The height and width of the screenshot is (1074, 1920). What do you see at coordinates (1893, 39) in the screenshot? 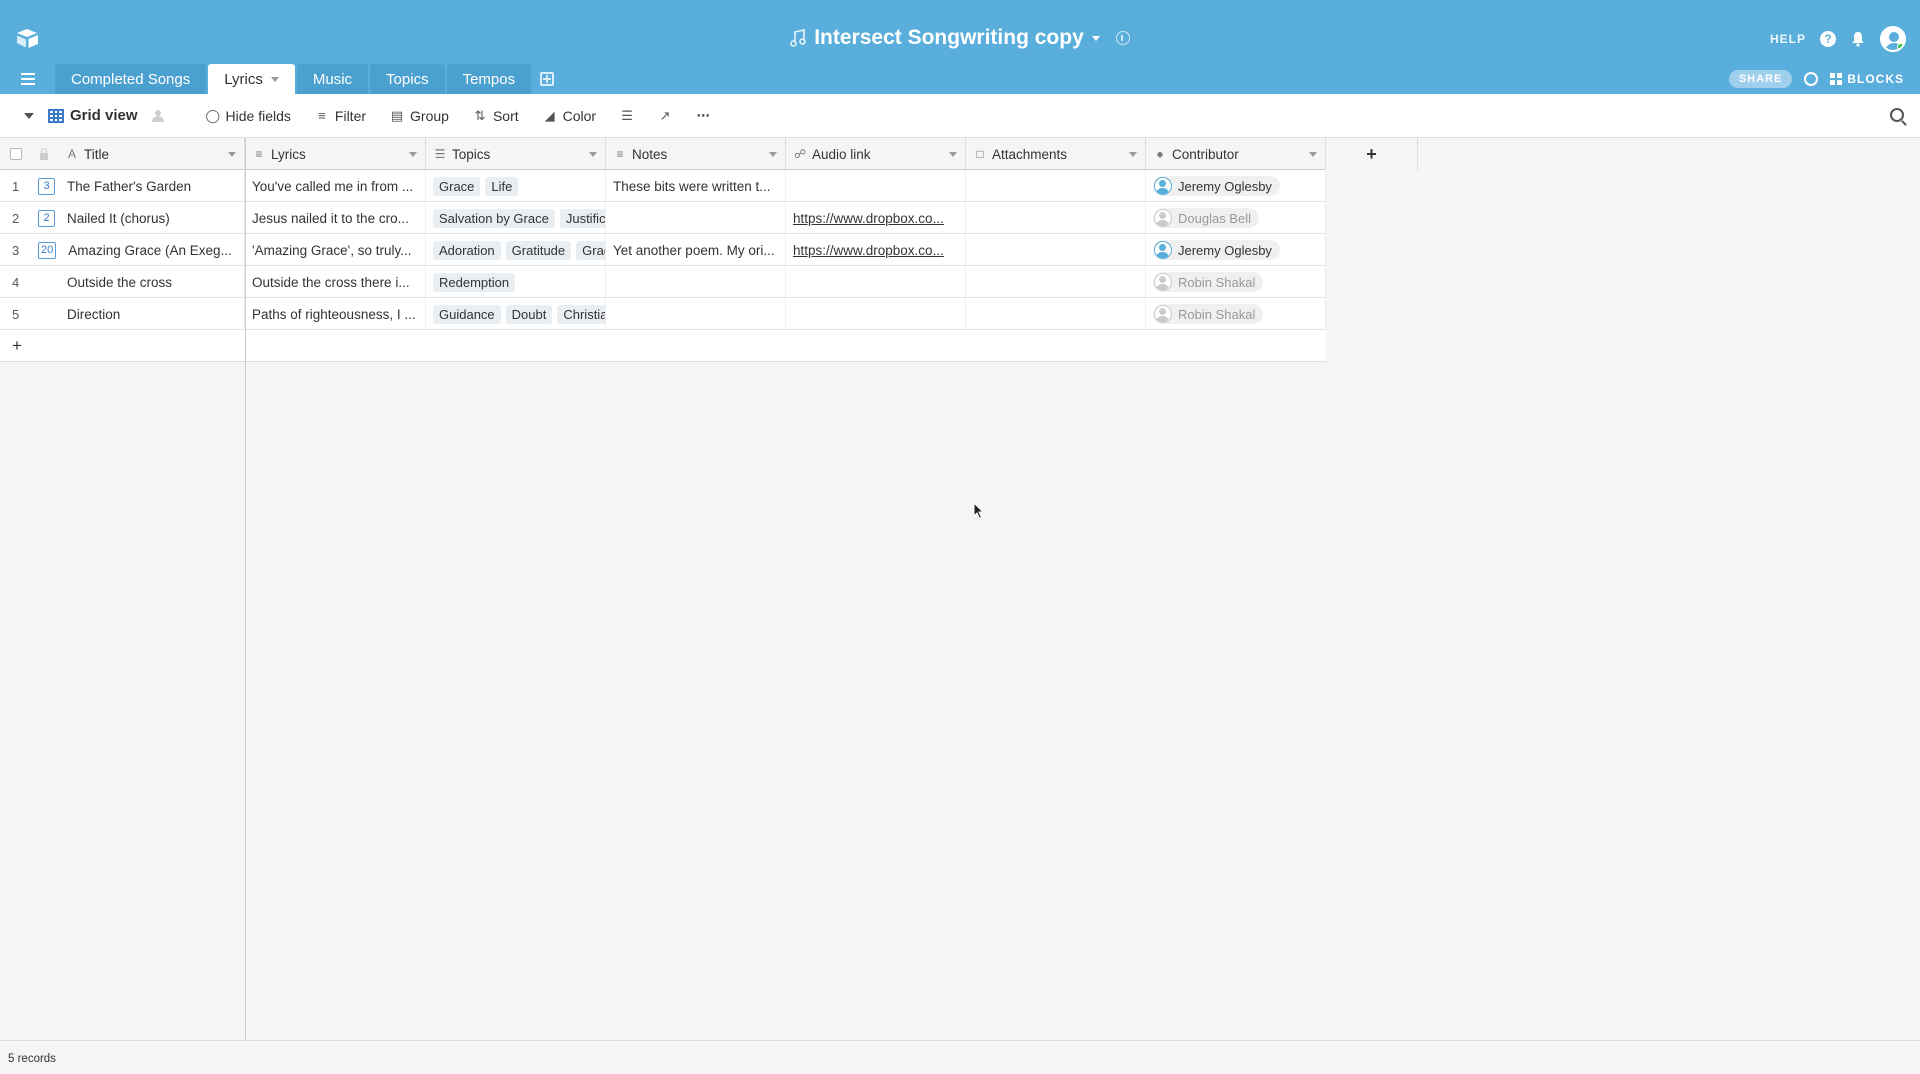
I see `user-avatar` at bounding box center [1893, 39].